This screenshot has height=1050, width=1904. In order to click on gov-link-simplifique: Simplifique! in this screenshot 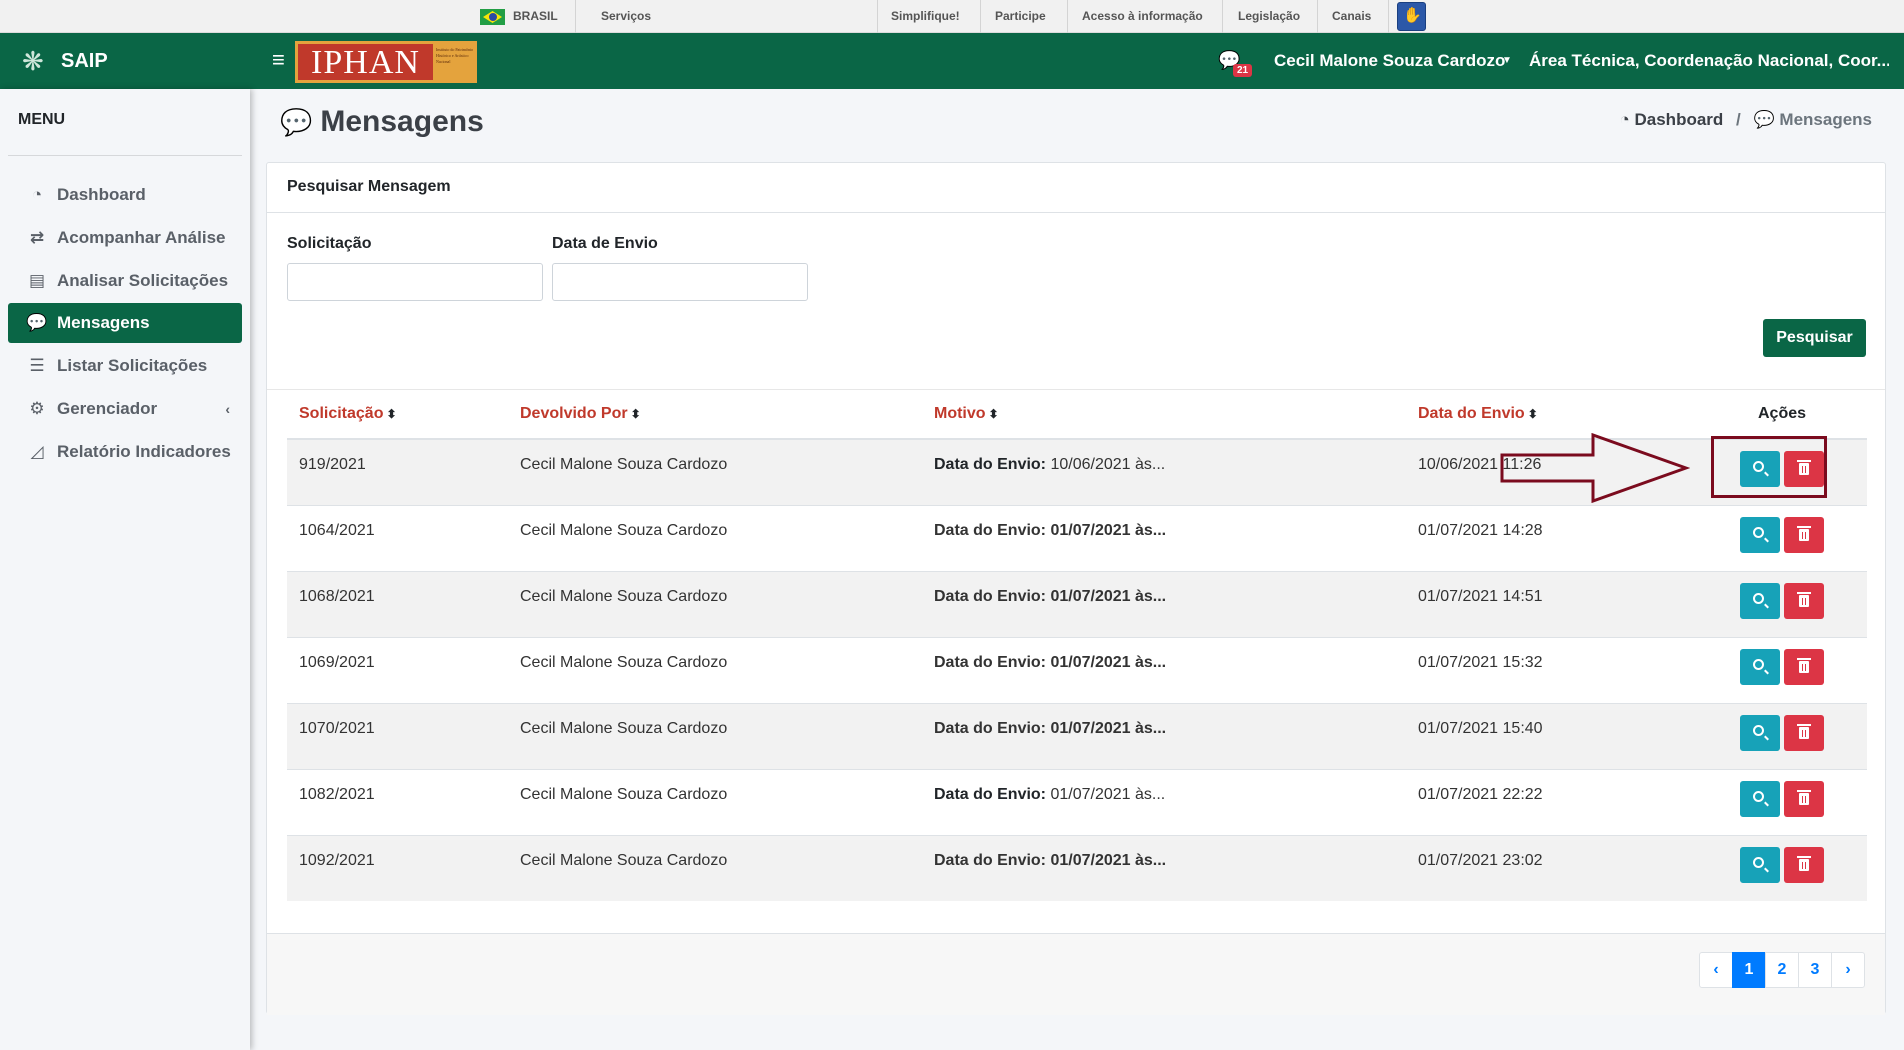, I will do `click(925, 16)`.